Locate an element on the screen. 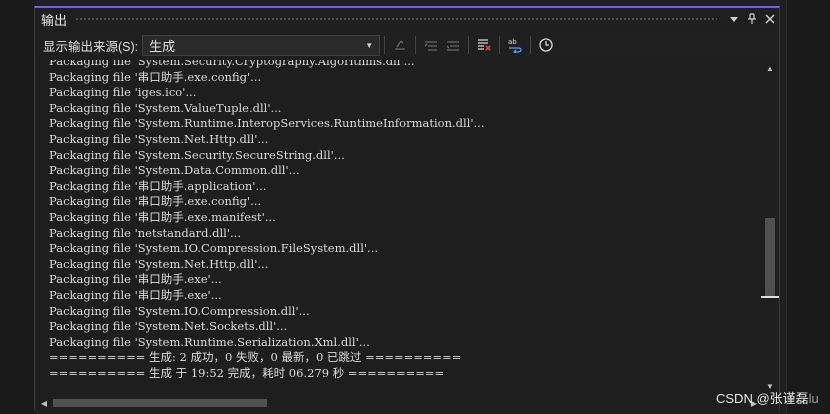 This screenshot has width=830, height=414. horizontal-scrollbar: ◀ ▶ is located at coordinates (407, 403).